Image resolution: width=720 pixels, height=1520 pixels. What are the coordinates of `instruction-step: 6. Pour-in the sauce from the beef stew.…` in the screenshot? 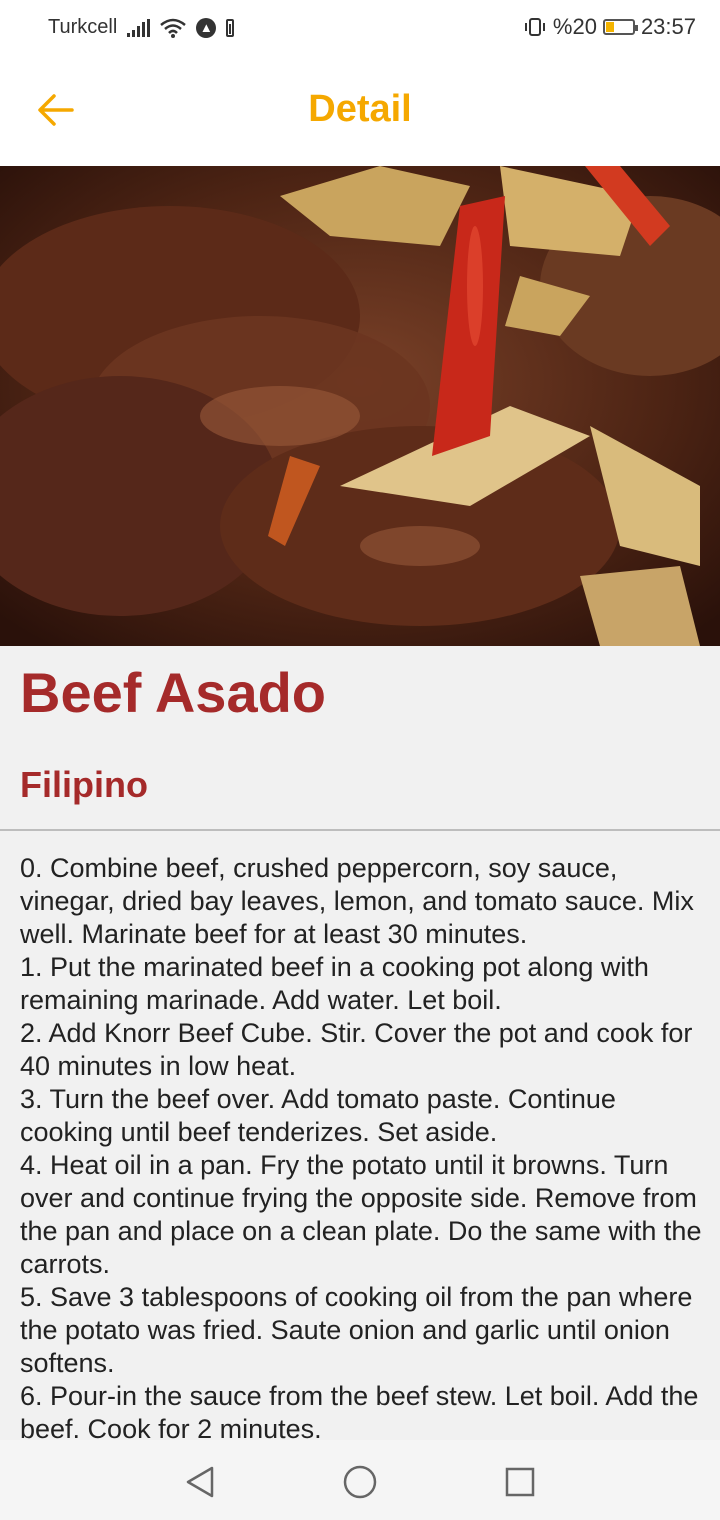 It's located at (359, 1410).